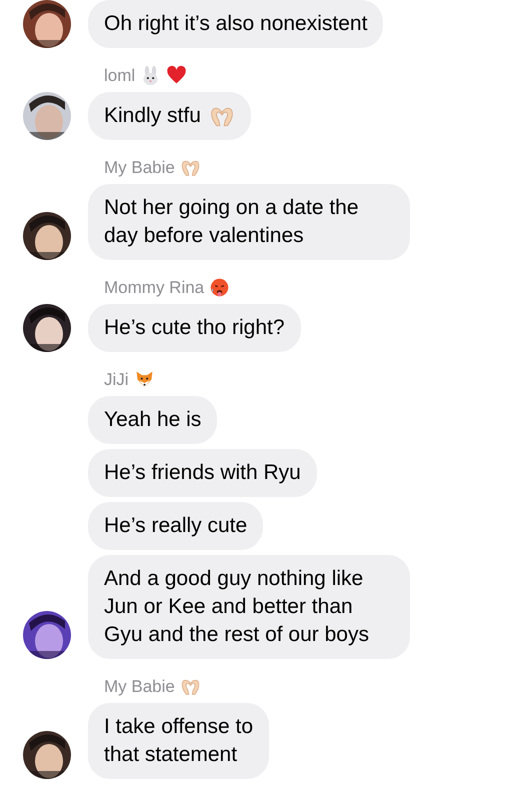 This screenshot has height=810, width=532. I want to click on message-text: Kindly stfu, so click(152, 116).